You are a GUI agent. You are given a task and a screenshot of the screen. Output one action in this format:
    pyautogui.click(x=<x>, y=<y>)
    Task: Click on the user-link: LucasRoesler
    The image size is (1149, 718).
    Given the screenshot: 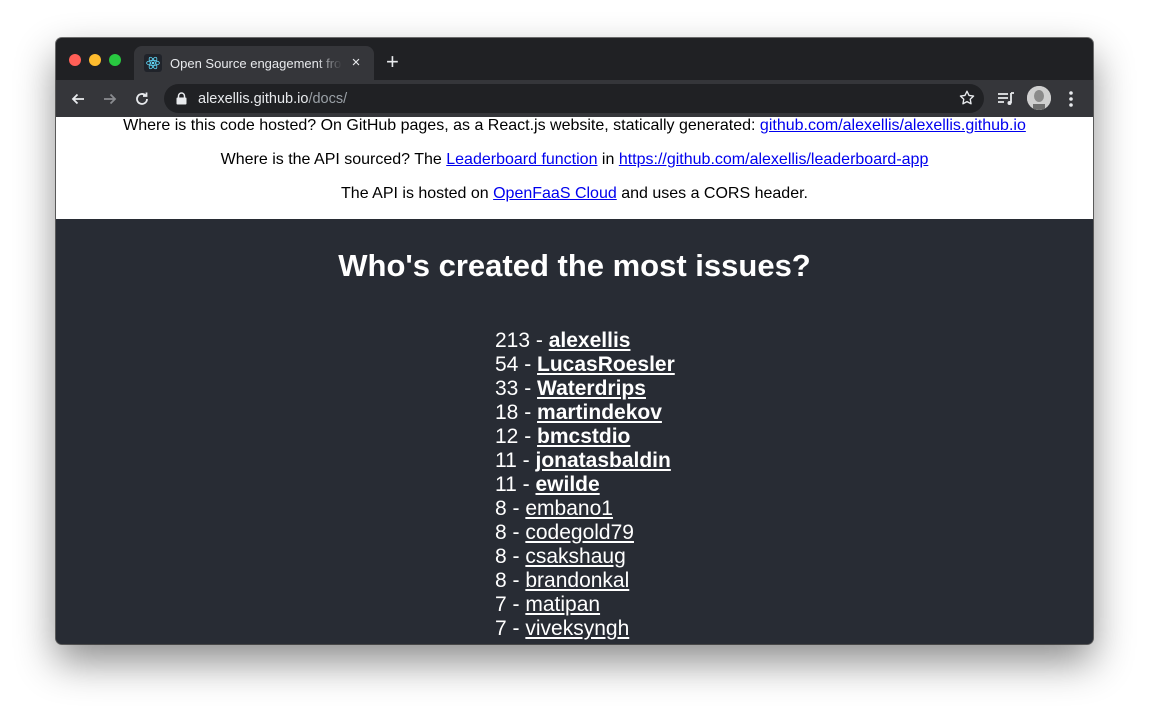 What is the action you would take?
    pyautogui.click(x=606, y=364)
    